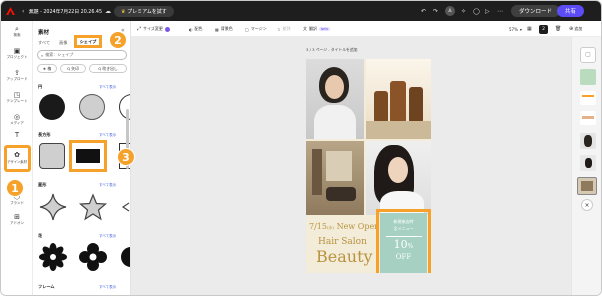 Image resolution: width=602 pixels, height=296 pixels. I want to click on reorder-icon: ⇅, so click(279, 29).